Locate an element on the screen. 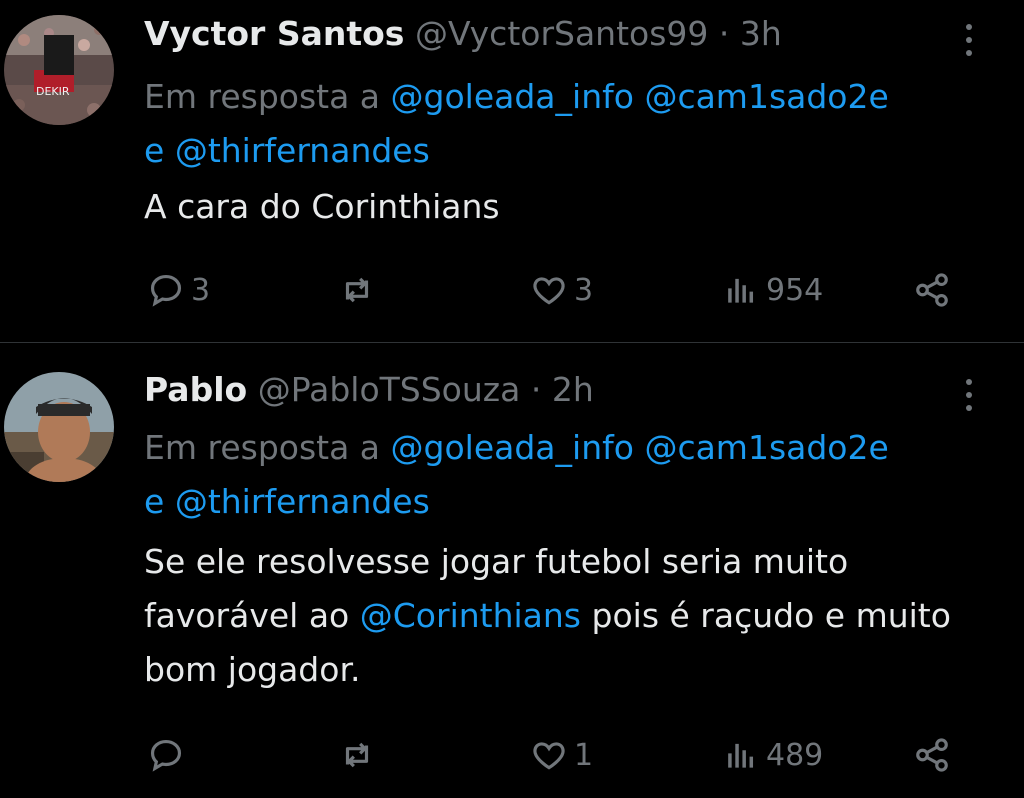  like-count: 1 is located at coordinates (584, 755).